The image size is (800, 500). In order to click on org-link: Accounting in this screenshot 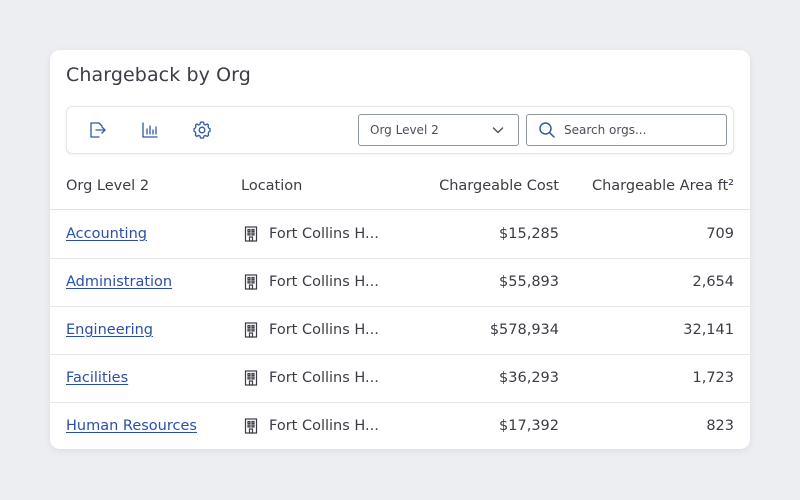, I will do `click(106, 234)`.